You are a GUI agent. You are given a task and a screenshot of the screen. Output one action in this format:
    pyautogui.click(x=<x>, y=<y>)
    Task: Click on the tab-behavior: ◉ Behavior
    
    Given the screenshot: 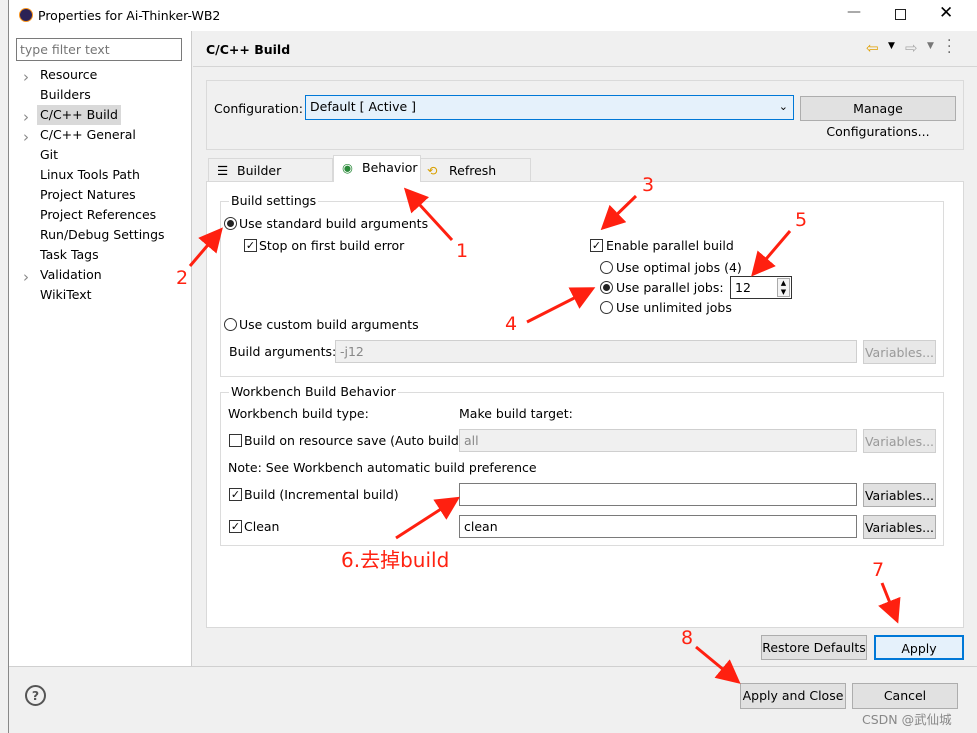 What is the action you would take?
    pyautogui.click(x=377, y=168)
    